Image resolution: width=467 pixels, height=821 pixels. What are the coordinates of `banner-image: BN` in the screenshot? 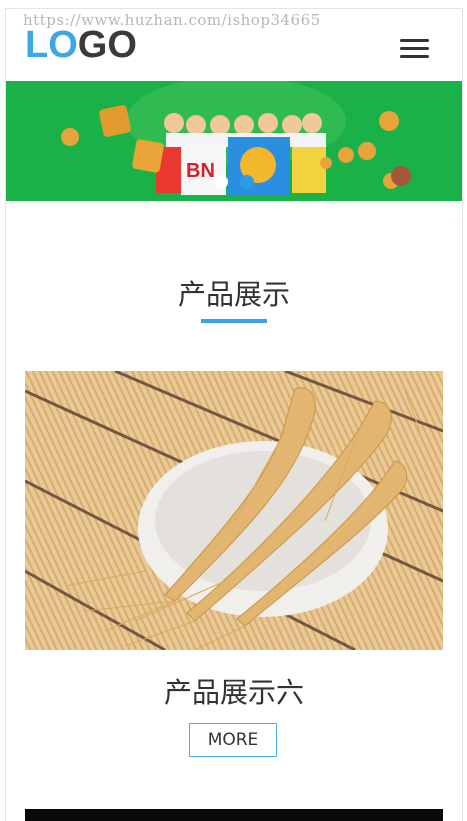 It's located at (234, 141).